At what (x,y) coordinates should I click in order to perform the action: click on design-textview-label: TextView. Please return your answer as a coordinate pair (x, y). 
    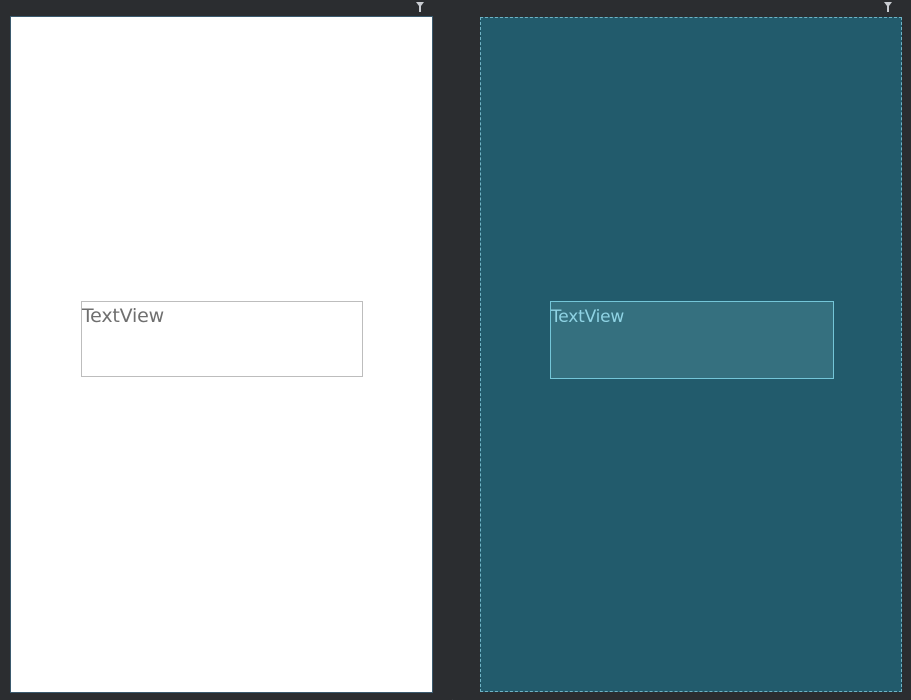
    Looking at the image, I should click on (123, 316).